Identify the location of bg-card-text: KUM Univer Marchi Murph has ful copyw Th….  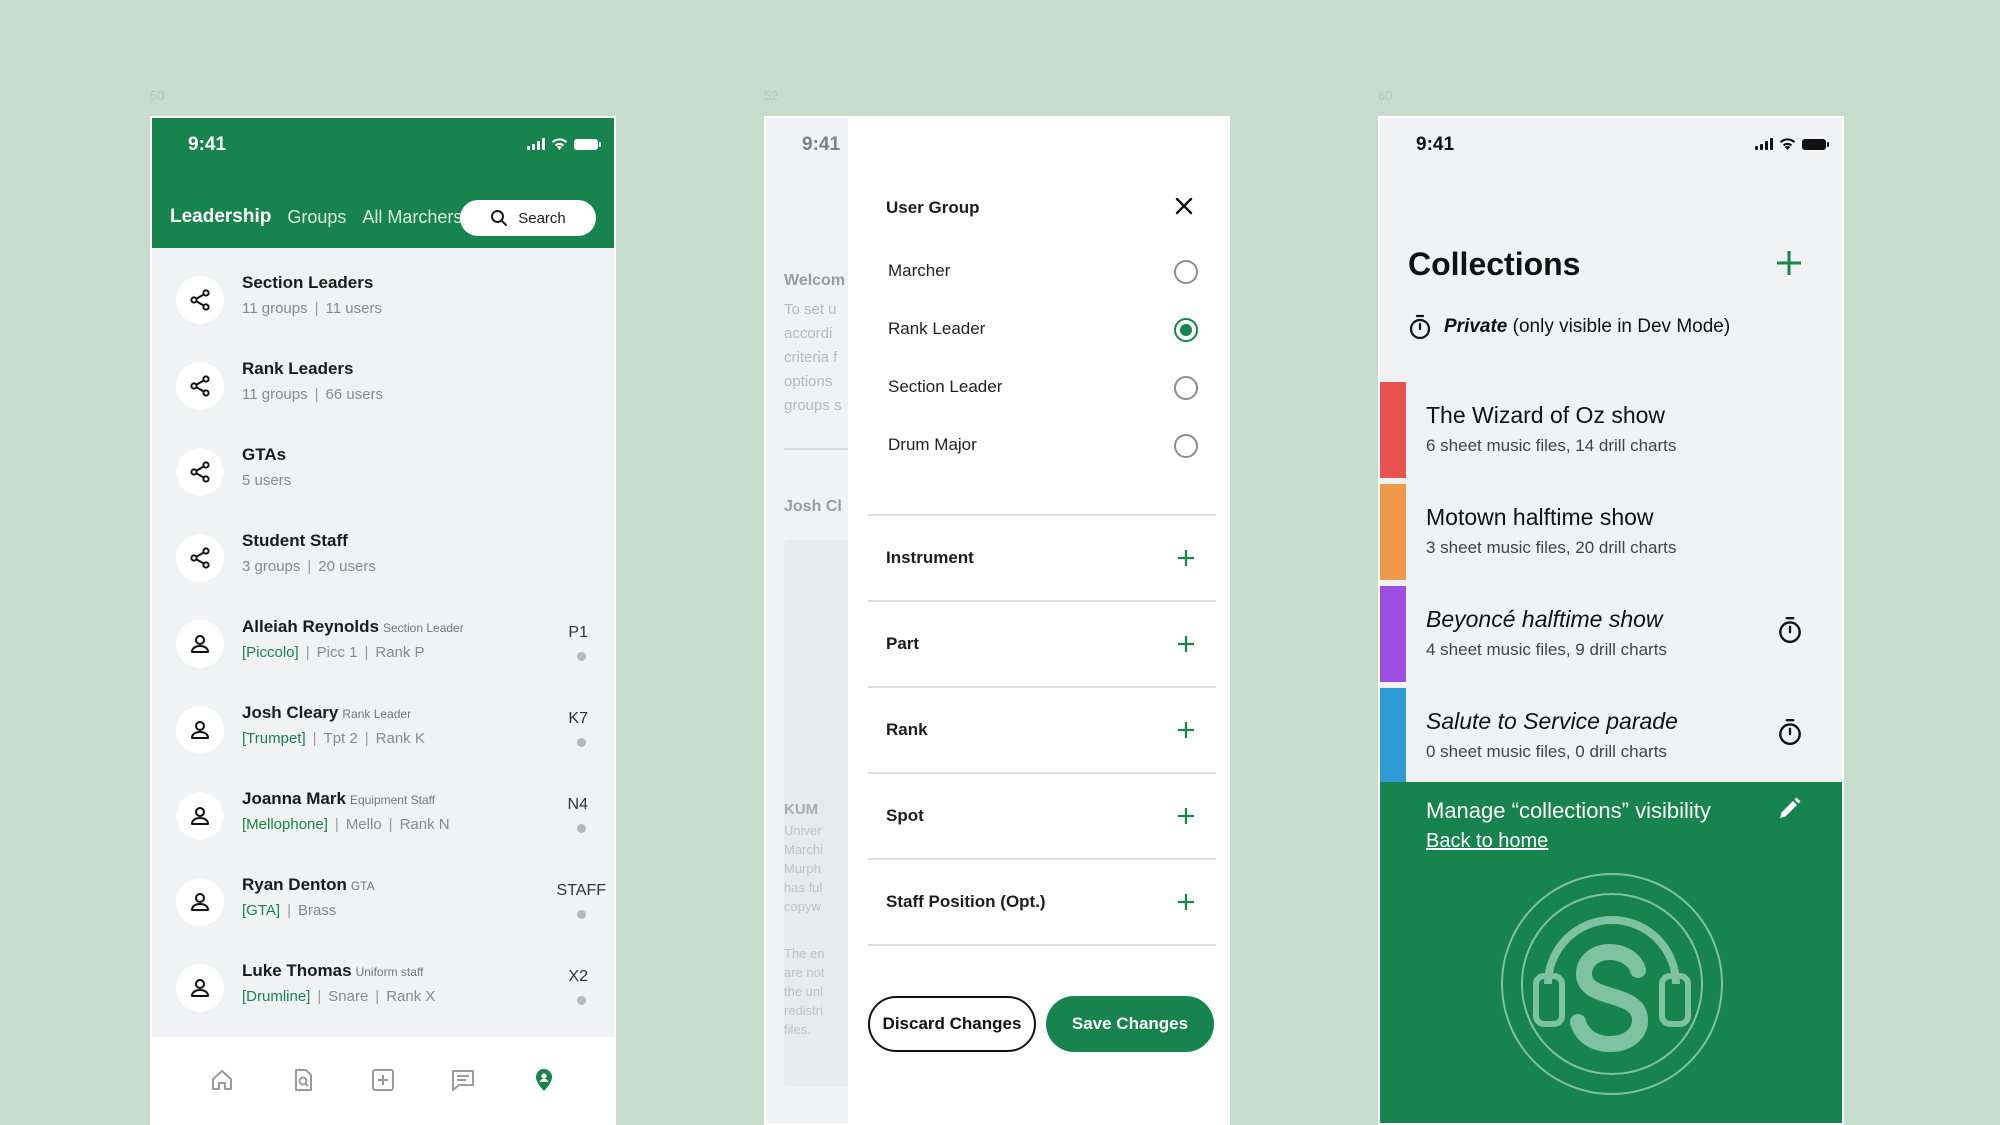
(804, 919).